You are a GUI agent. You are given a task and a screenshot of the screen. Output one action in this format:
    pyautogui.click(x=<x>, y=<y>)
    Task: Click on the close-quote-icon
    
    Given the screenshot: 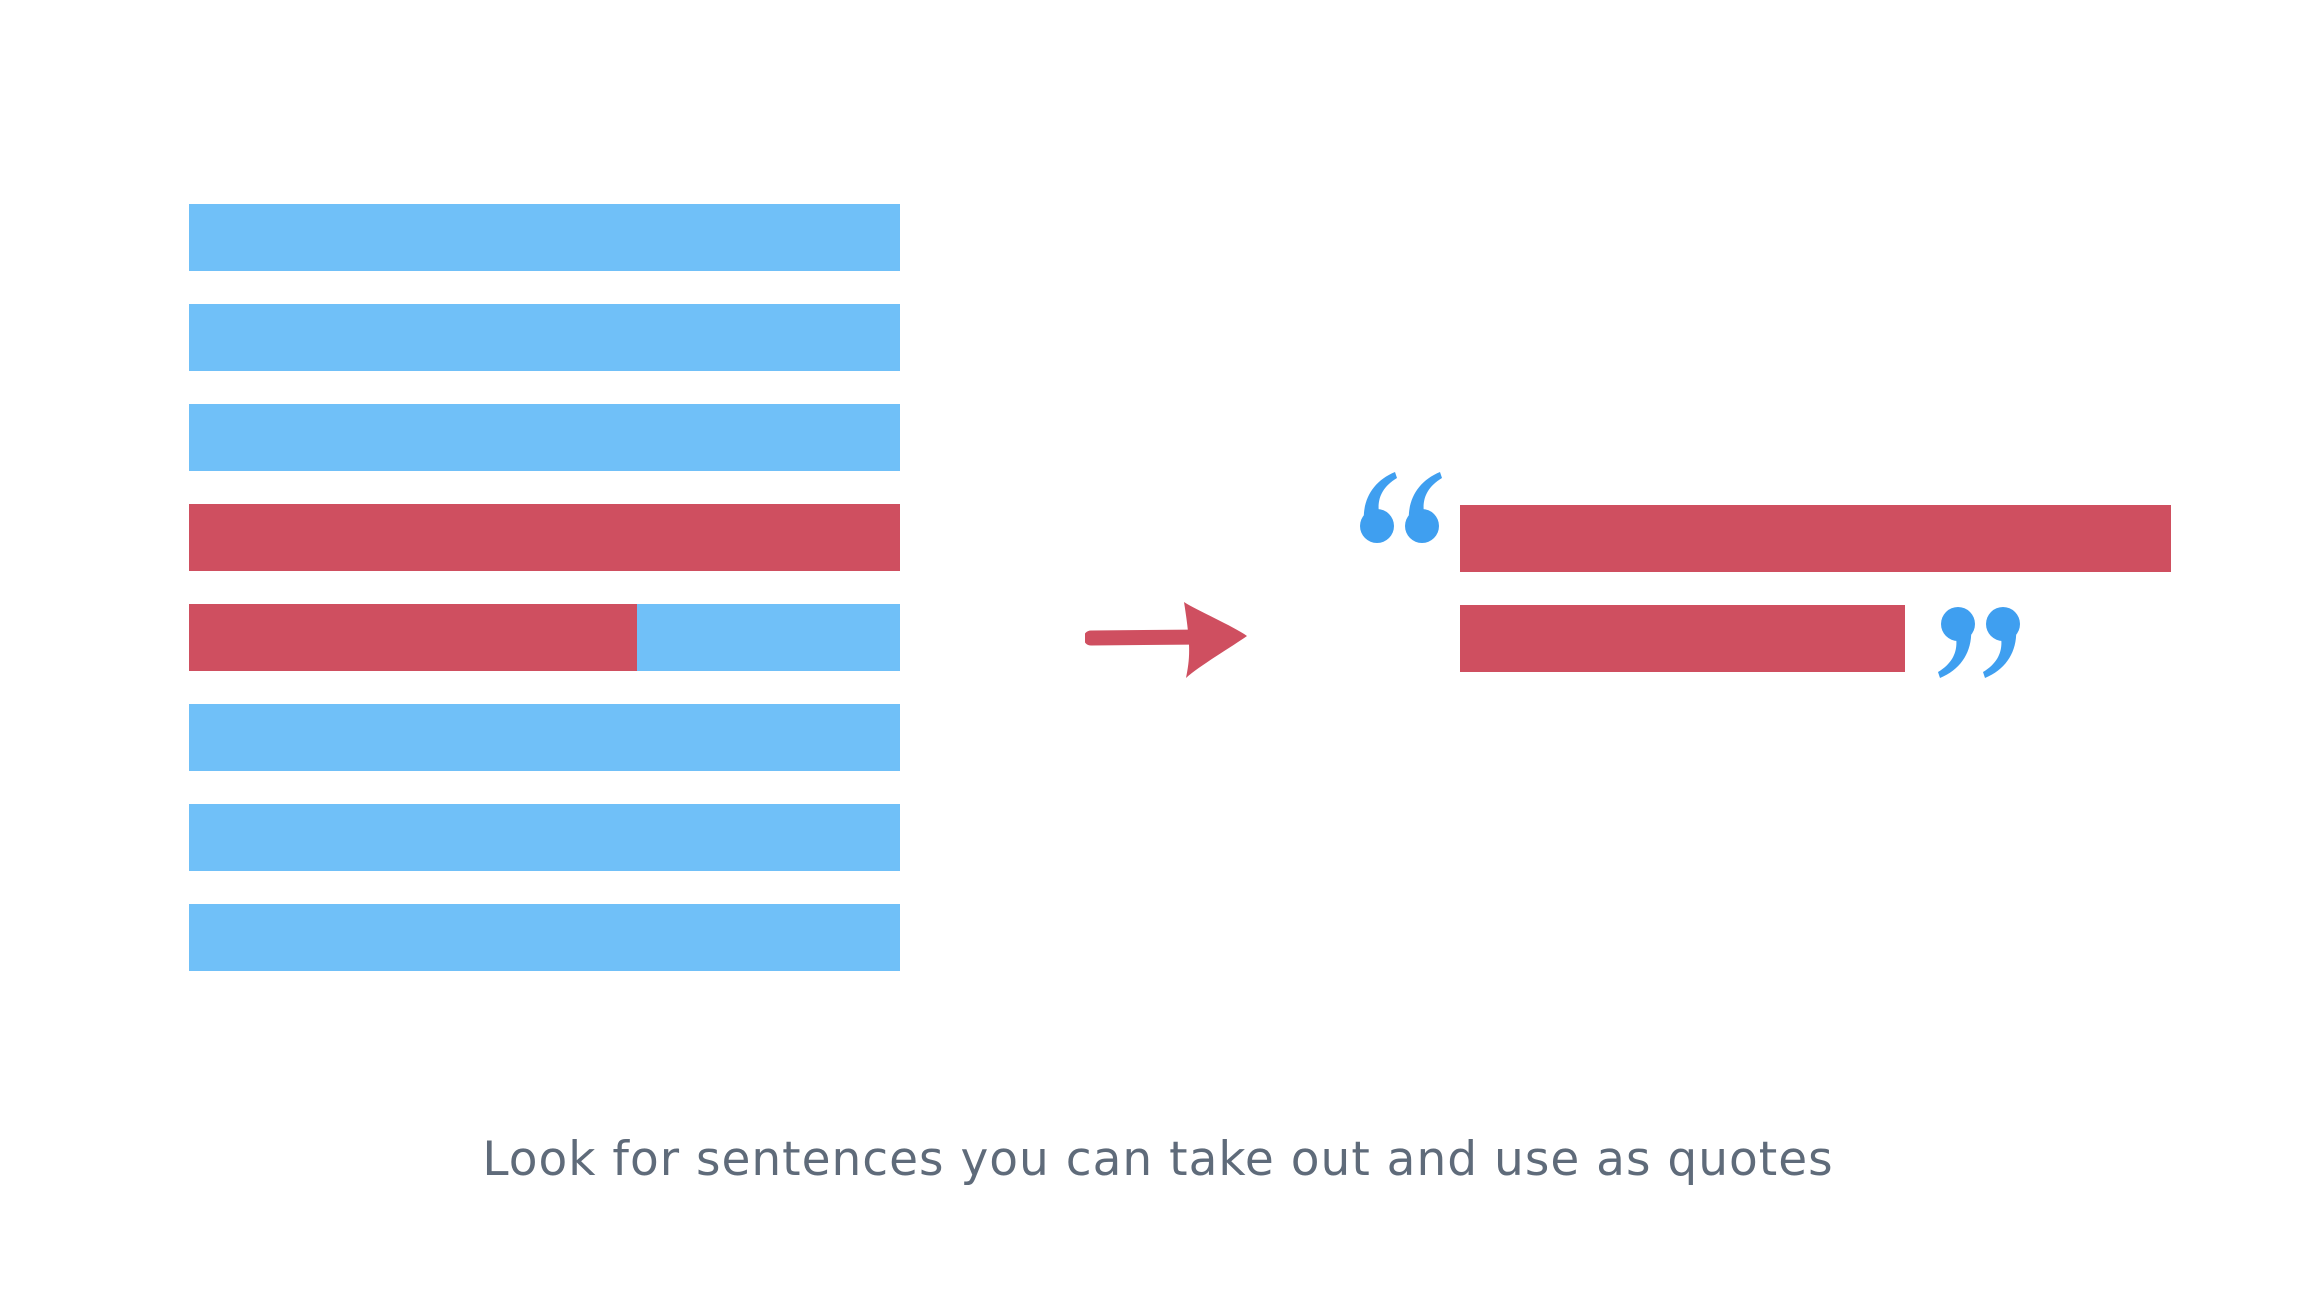 What is the action you would take?
    pyautogui.click(x=1977, y=640)
    